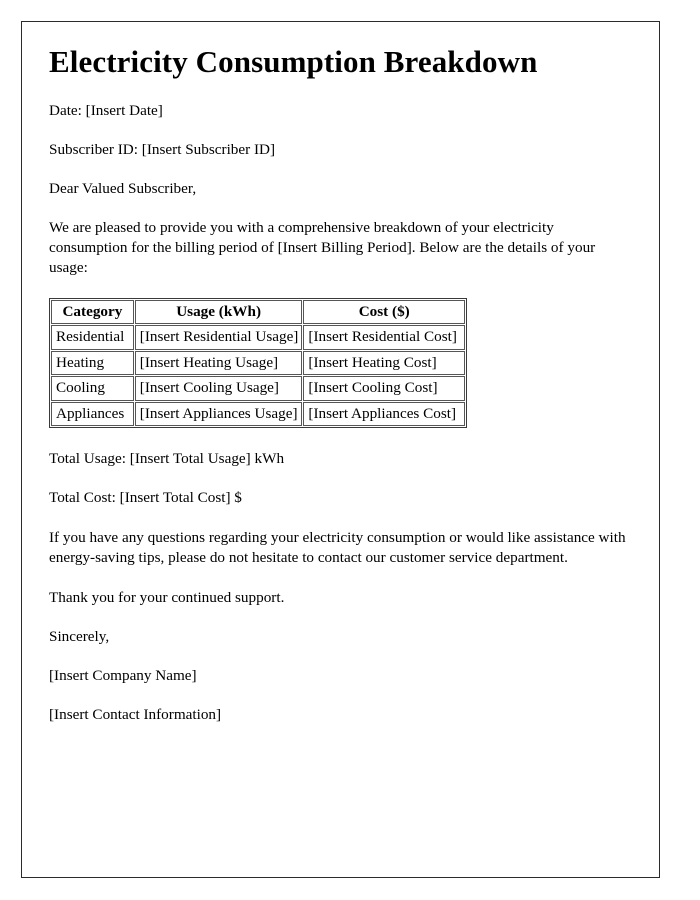 The image size is (700, 900). Describe the element at coordinates (135, 714) in the screenshot. I see `contact-information: [Insert Contact Information]` at that location.